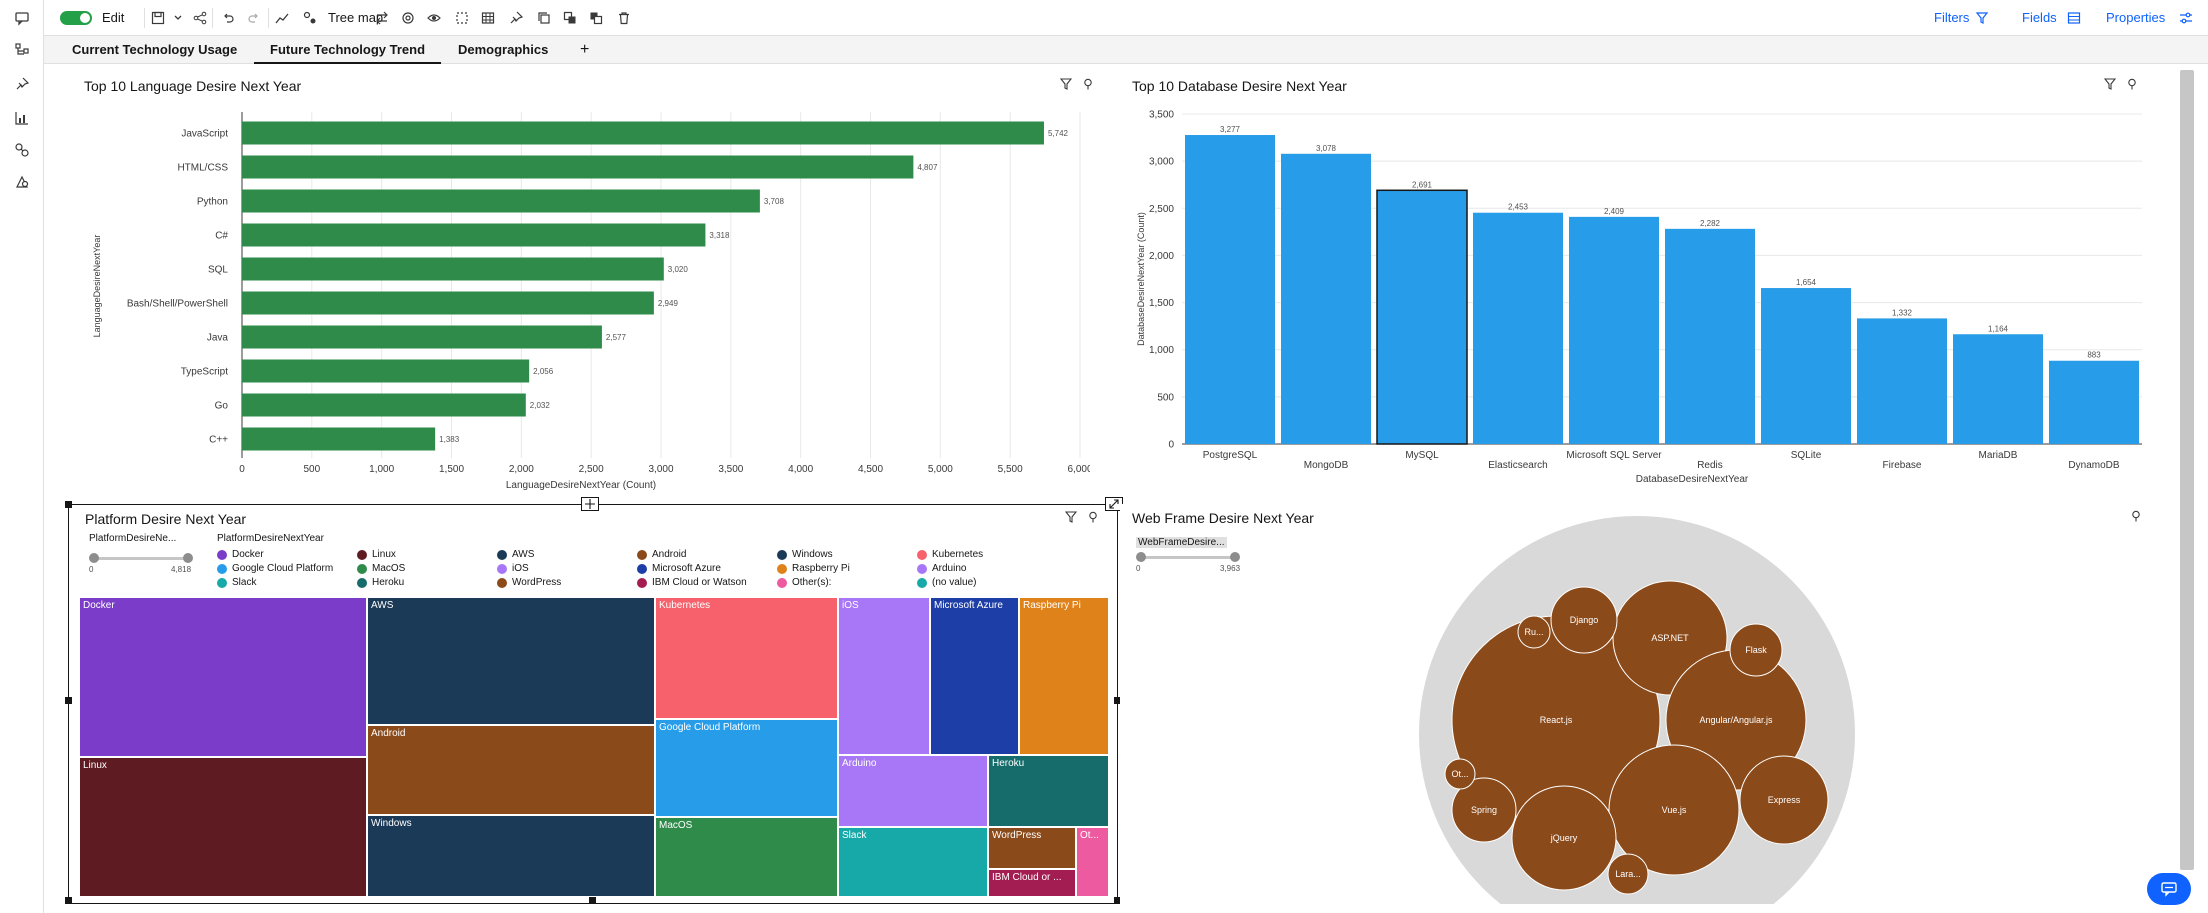  What do you see at coordinates (1998, 328) in the screenshot?
I see `data-label: 1,164` at bounding box center [1998, 328].